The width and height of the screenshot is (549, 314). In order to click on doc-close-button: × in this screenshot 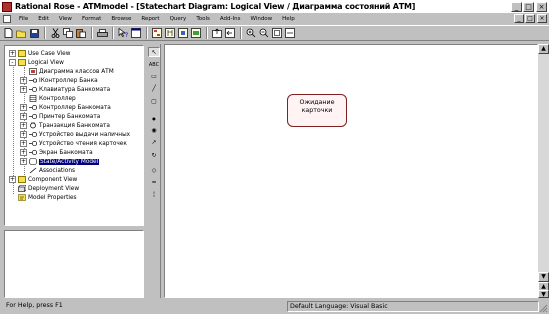, I will do `click(542, 18)`.